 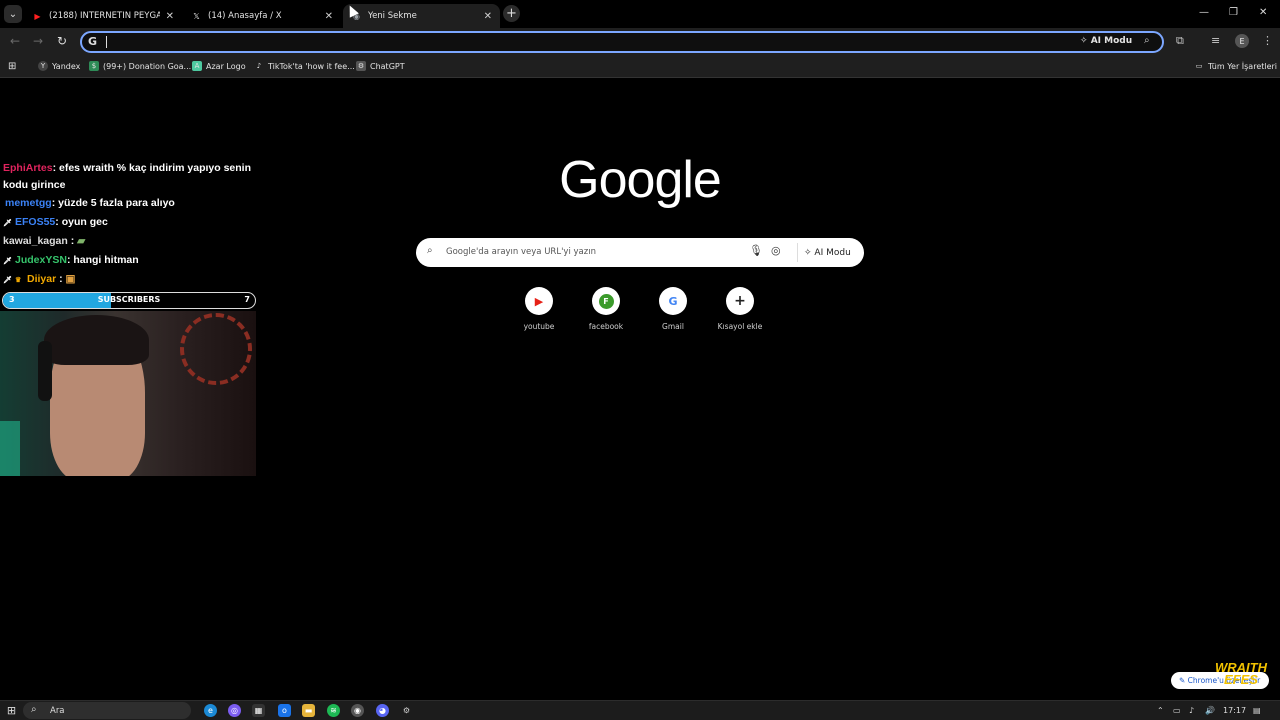 What do you see at coordinates (128, 393) in the screenshot?
I see `webcam-overlay` at bounding box center [128, 393].